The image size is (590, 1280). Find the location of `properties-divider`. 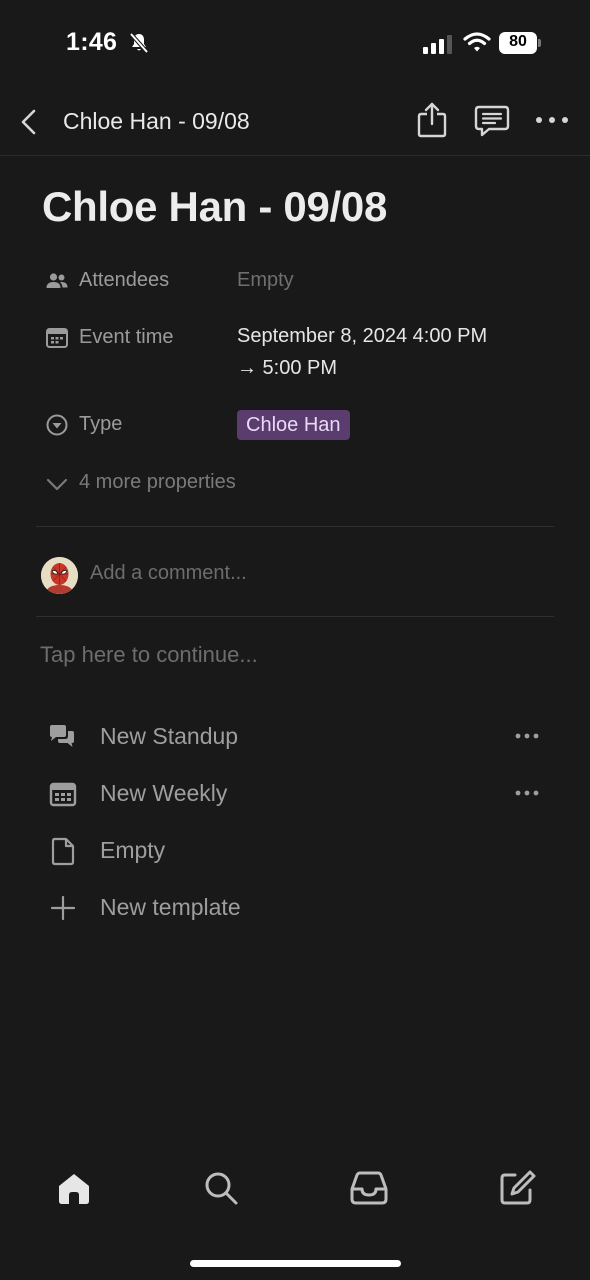

properties-divider is located at coordinates (295, 526).